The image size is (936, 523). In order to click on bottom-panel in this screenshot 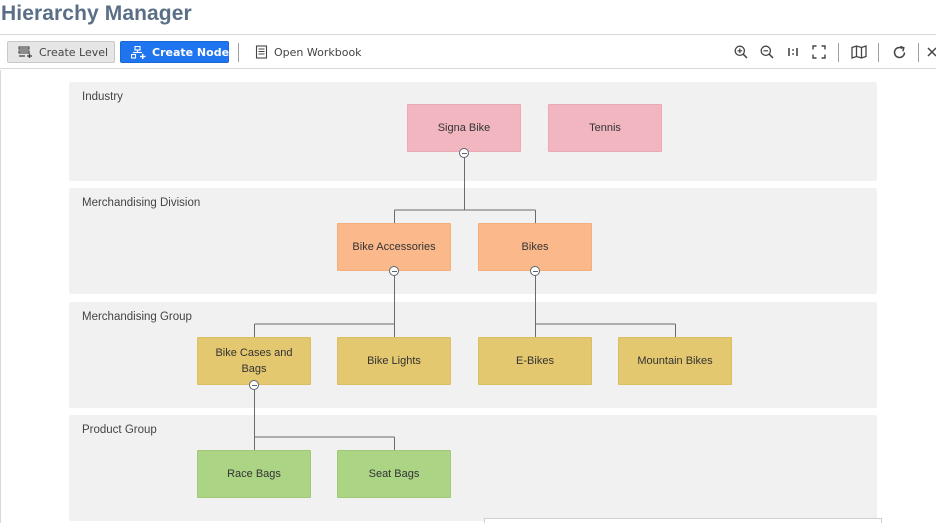, I will do `click(683, 520)`.